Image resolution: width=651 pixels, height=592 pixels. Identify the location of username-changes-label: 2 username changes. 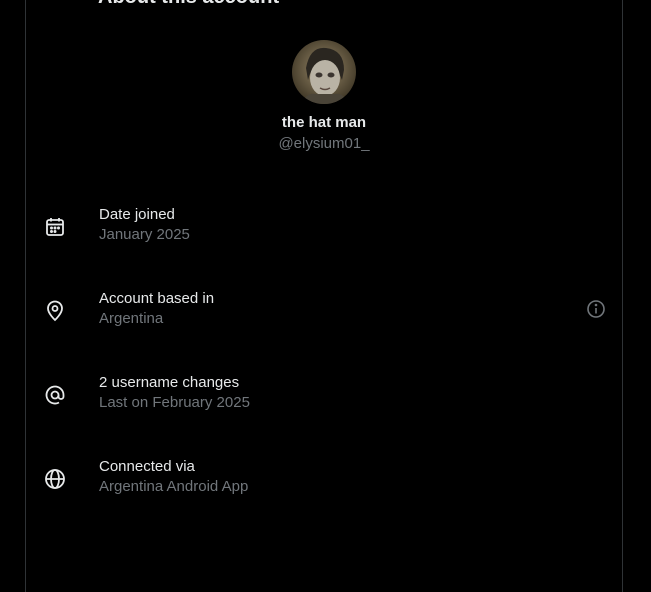
(169, 382).